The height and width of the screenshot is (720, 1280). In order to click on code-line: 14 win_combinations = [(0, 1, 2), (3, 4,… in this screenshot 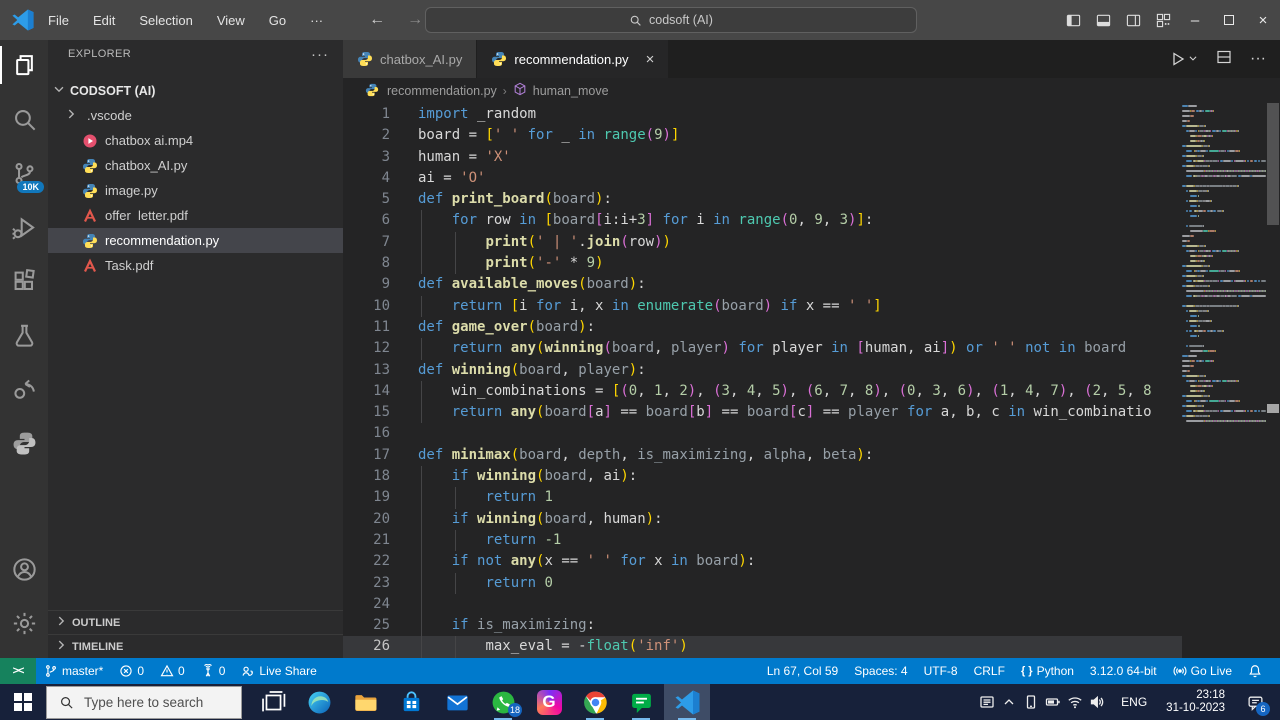, I will do `click(762, 391)`.